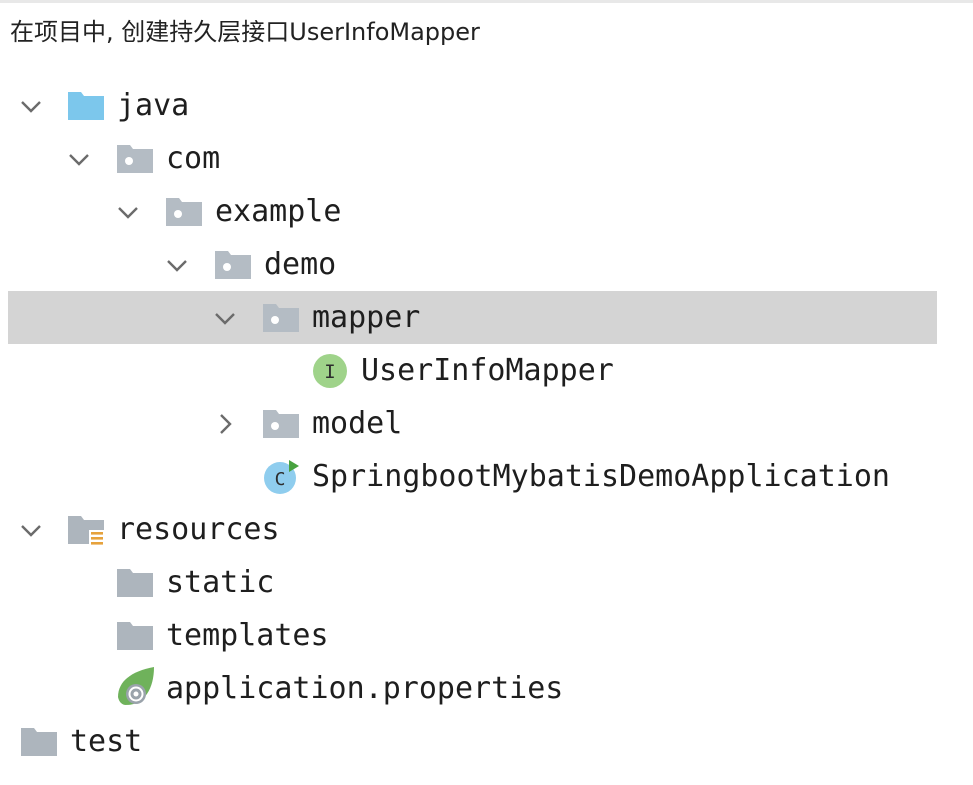 The image size is (973, 785). What do you see at coordinates (601, 476) in the screenshot?
I see `tree-node-label: SpringbootMybatisDemoApplication` at bounding box center [601, 476].